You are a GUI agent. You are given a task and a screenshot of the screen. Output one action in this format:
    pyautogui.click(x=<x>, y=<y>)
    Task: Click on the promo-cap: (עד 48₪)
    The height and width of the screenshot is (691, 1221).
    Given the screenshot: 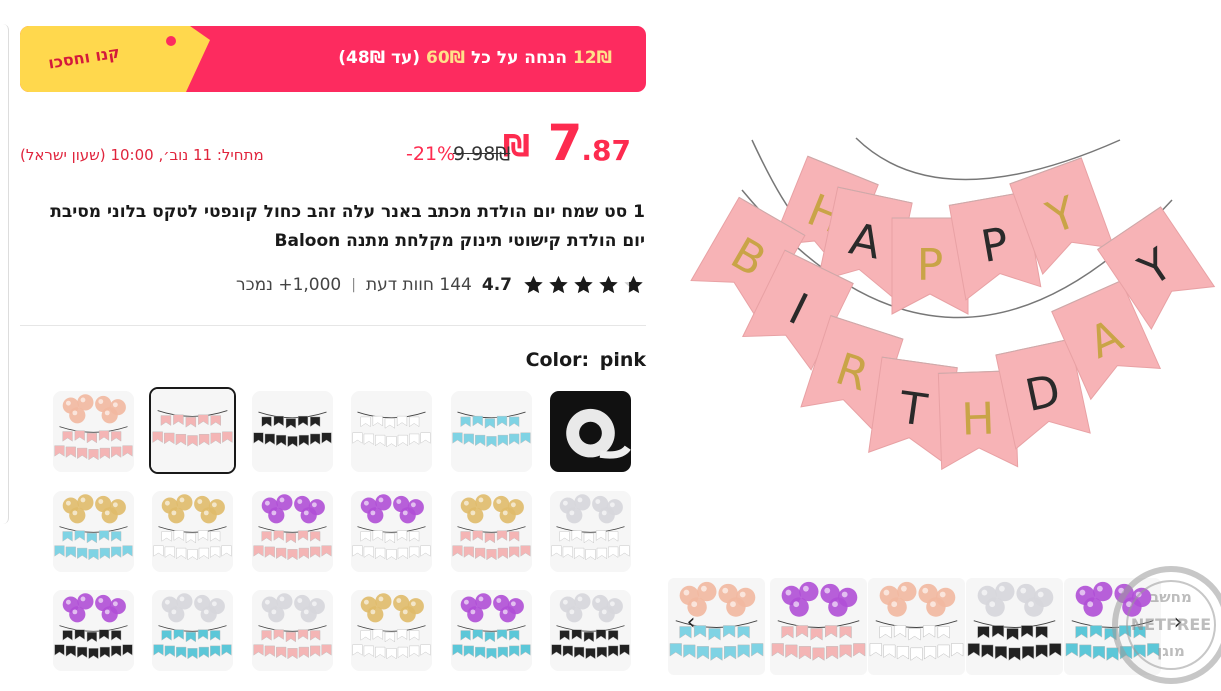 What is the action you would take?
    pyautogui.click(x=382, y=58)
    